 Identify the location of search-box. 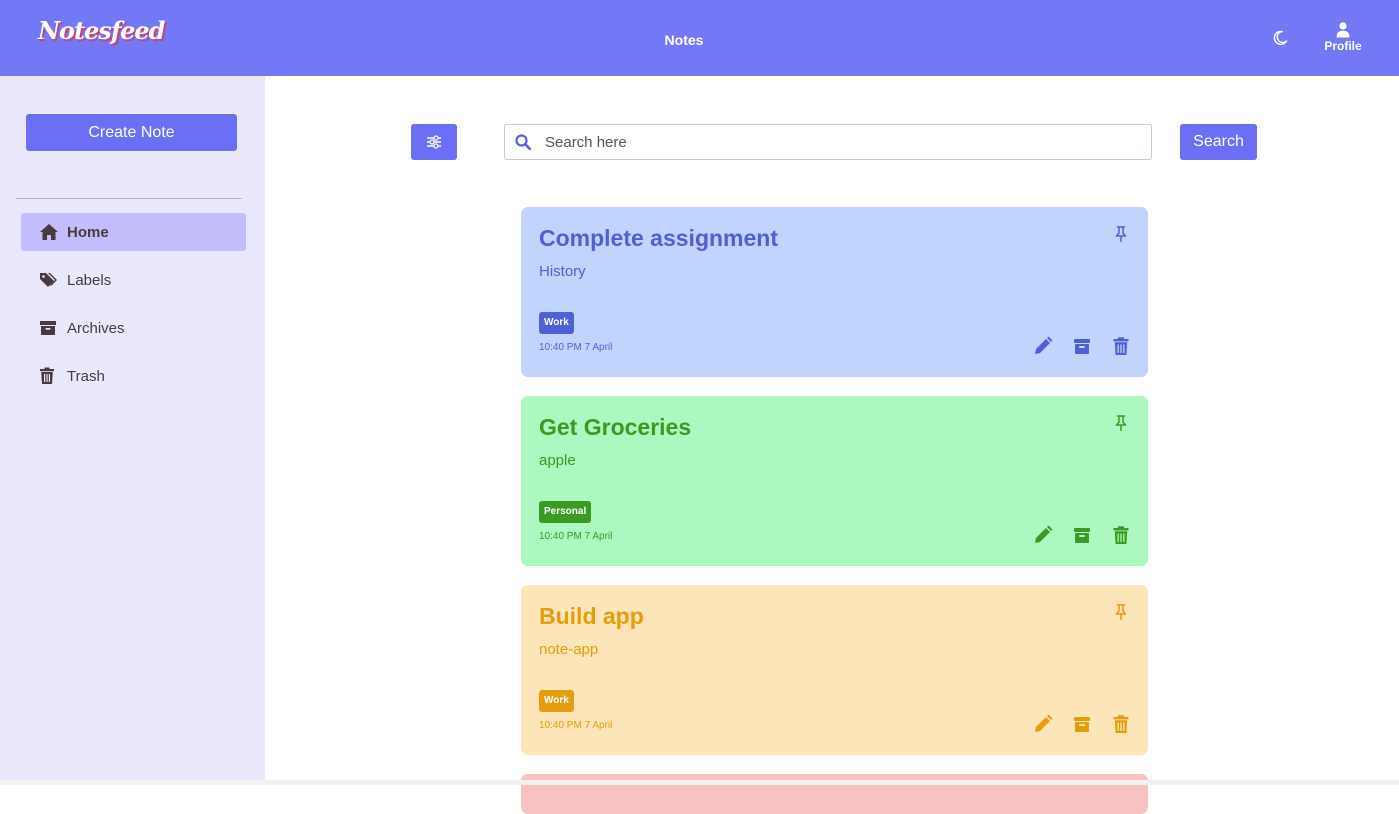
(828, 142).